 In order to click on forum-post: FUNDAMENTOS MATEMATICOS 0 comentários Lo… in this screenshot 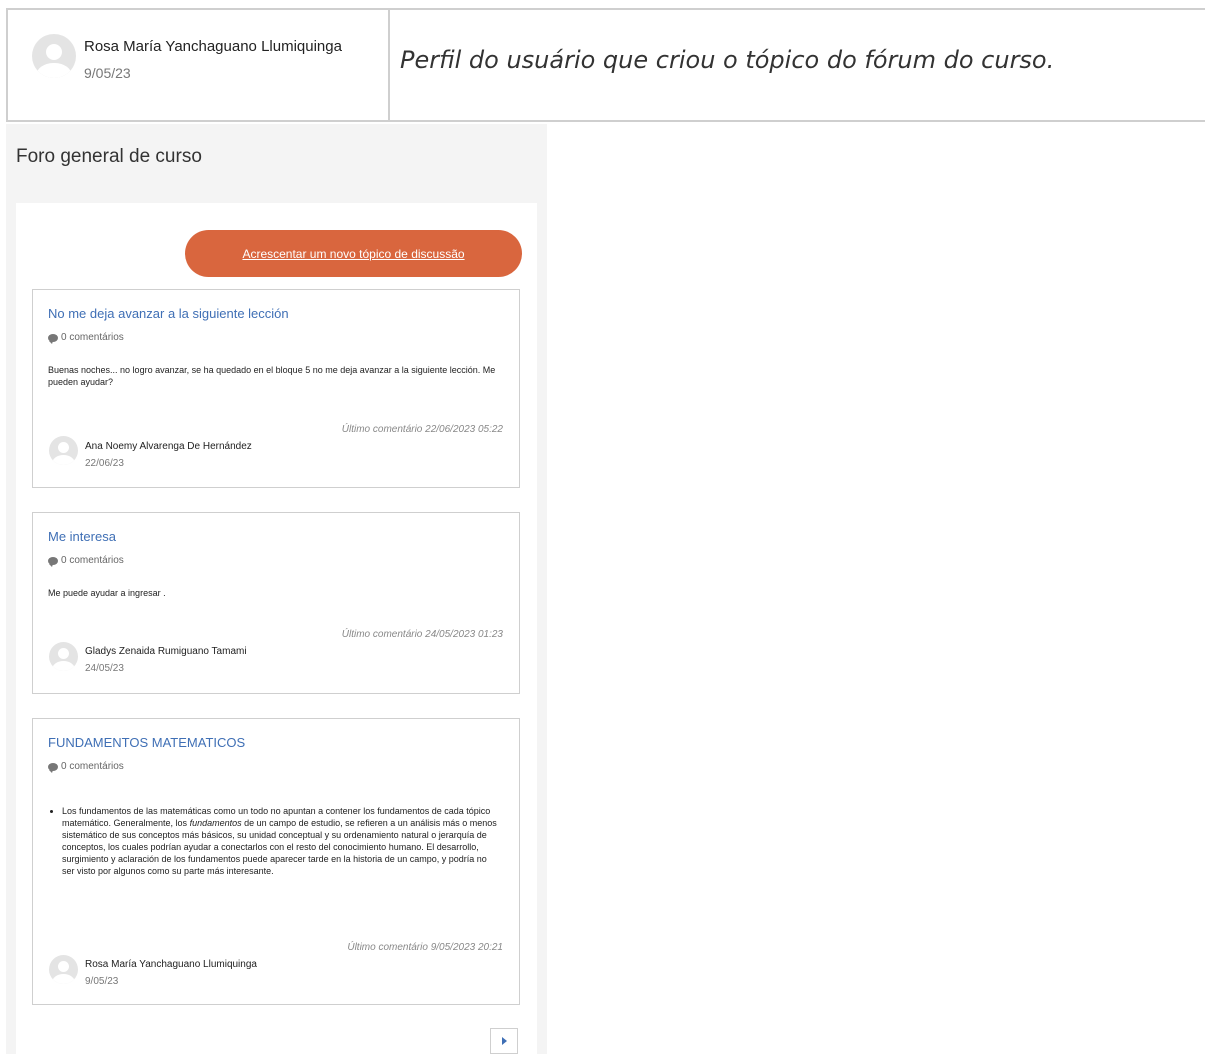, I will do `click(276, 861)`.